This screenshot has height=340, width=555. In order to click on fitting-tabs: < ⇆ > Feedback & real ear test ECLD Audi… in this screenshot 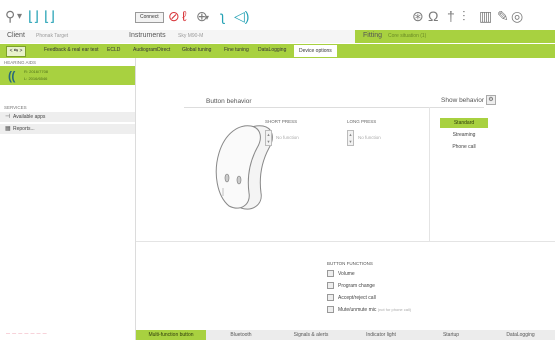, I will do `click(277, 51)`.